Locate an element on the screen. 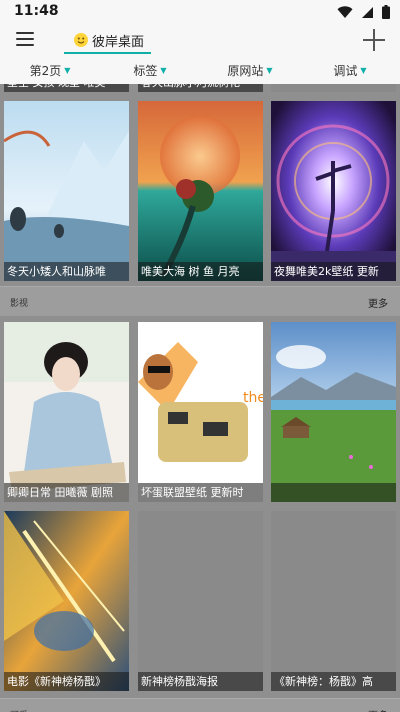 The width and height of the screenshot is (400, 712). card-caption: 冬天小矮人和山脉唯 is located at coordinates (66, 271).